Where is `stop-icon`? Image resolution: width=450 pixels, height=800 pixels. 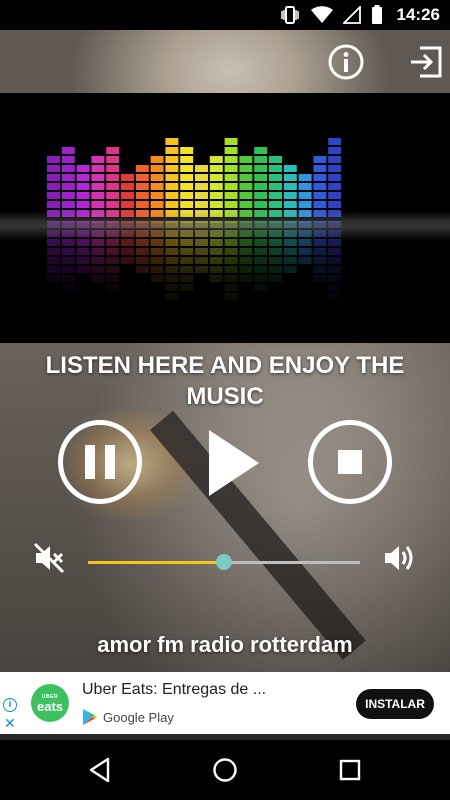 stop-icon is located at coordinates (350, 462).